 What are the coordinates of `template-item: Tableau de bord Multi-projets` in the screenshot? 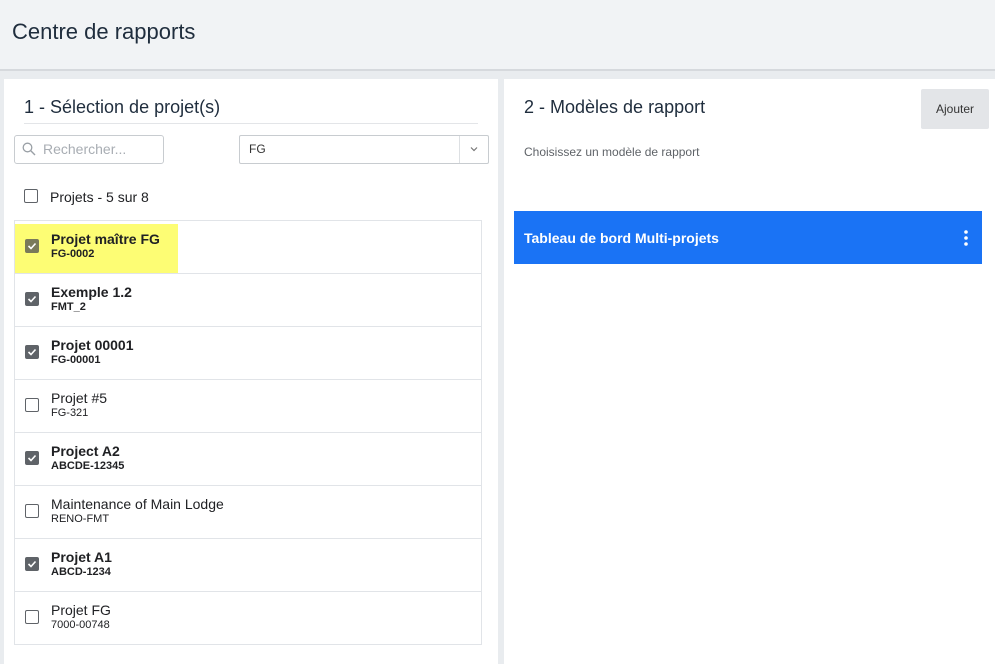 It's located at (748, 237).